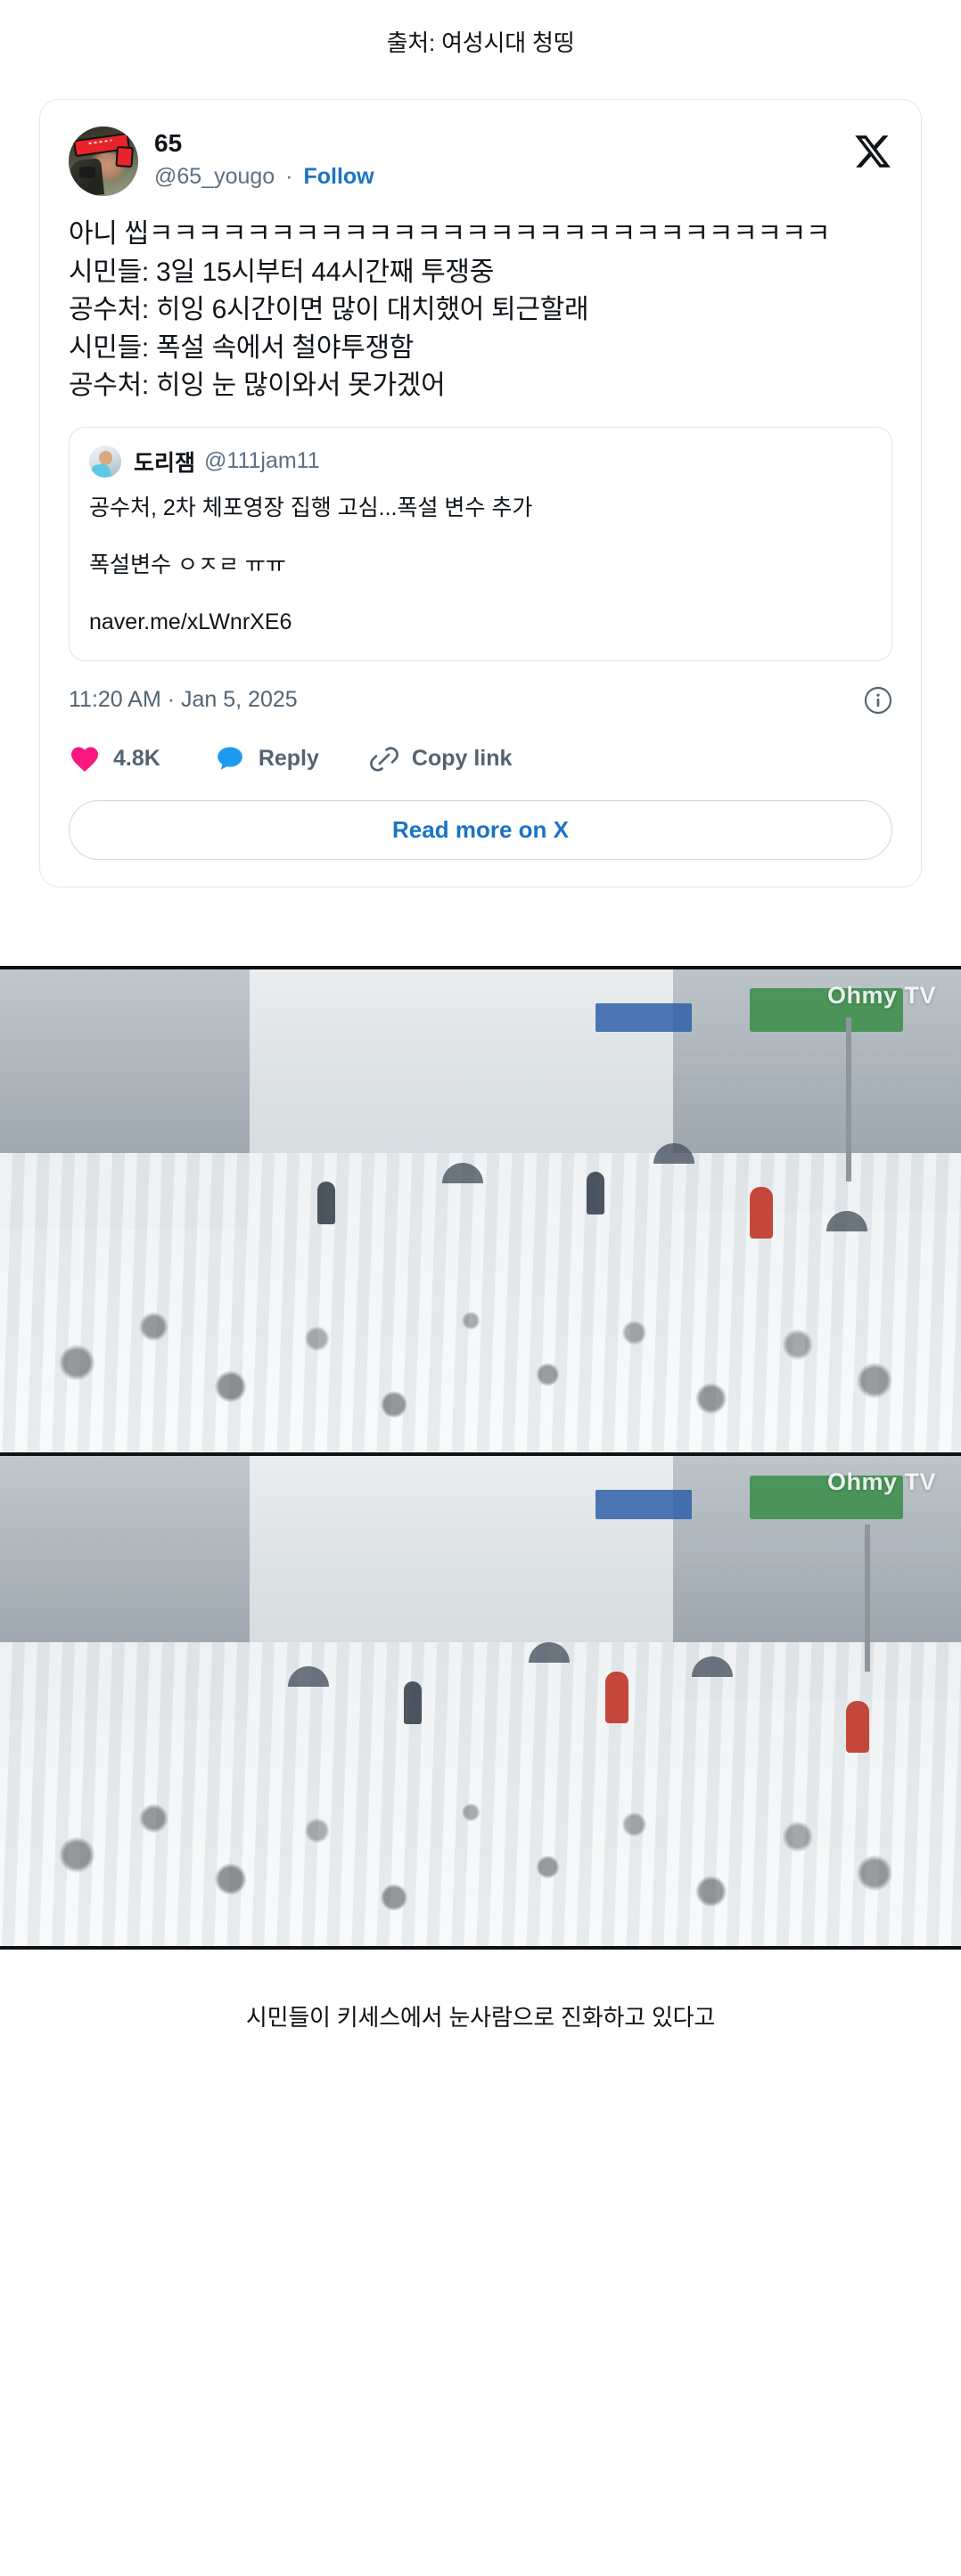 The image size is (961, 2576). Describe the element at coordinates (136, 759) in the screenshot. I see `like-count: 4.8K` at that location.